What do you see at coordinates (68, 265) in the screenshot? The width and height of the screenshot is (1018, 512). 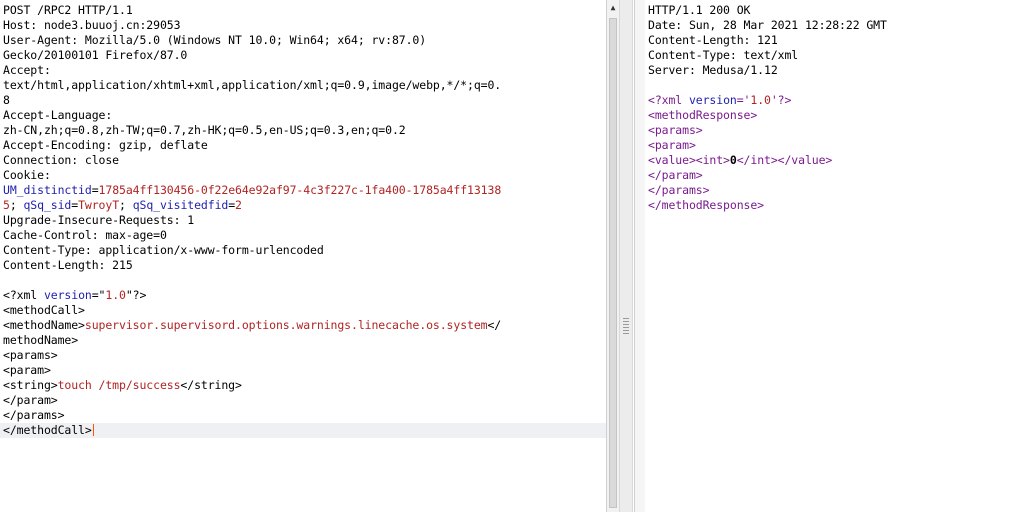 I see `request-token: Content-Length: 215` at bounding box center [68, 265].